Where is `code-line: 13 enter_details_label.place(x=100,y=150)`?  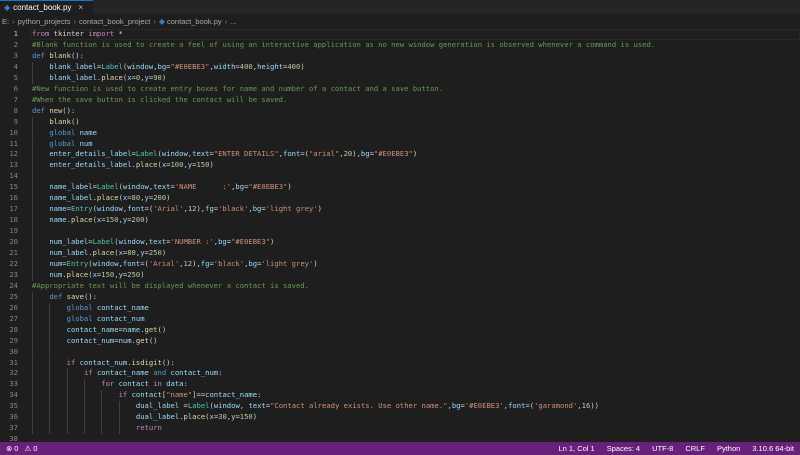
code-line: 13 enter_details_label.place(x=100,y=150) is located at coordinates (400, 166).